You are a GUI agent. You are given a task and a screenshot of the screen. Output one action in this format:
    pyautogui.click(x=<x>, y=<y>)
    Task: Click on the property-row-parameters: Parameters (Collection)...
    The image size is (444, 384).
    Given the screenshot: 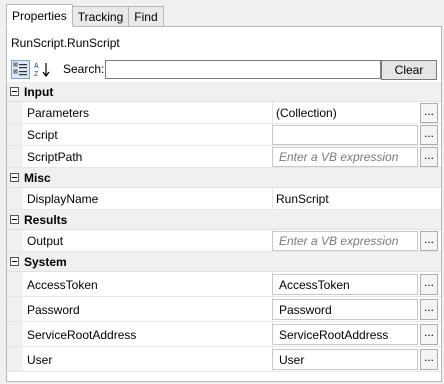 What is the action you would take?
    pyautogui.click(x=224, y=113)
    